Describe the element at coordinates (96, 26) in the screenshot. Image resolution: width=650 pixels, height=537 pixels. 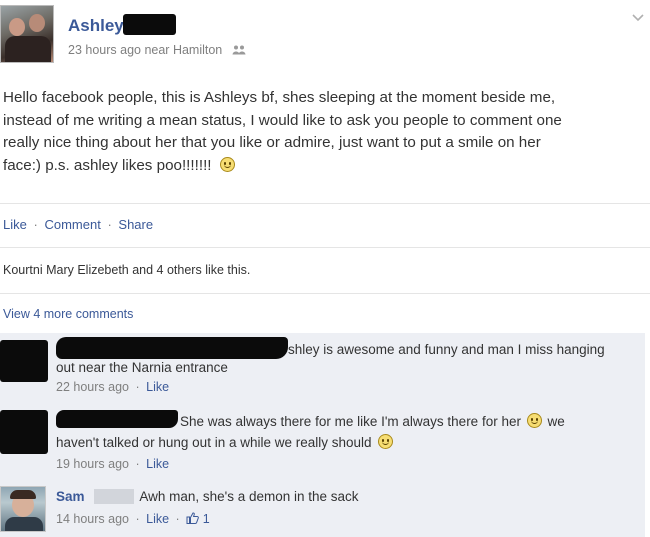
I see `post-author-name: Ashley` at that location.